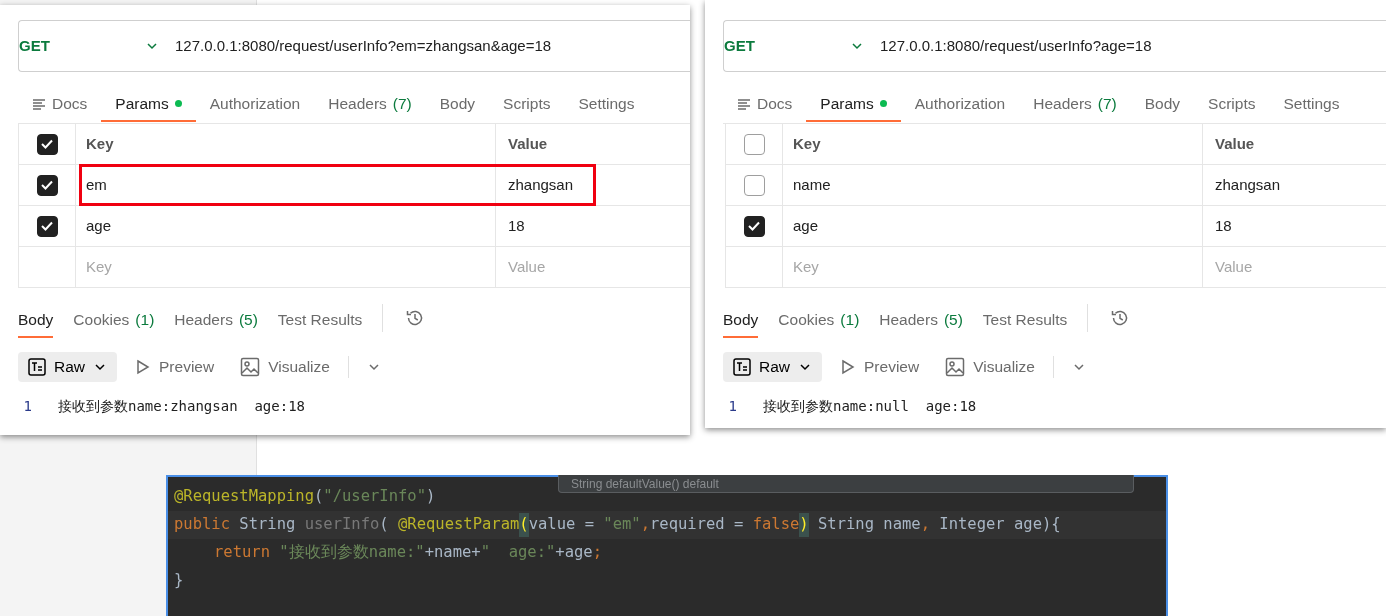  I want to click on param-key: em, so click(96, 185).